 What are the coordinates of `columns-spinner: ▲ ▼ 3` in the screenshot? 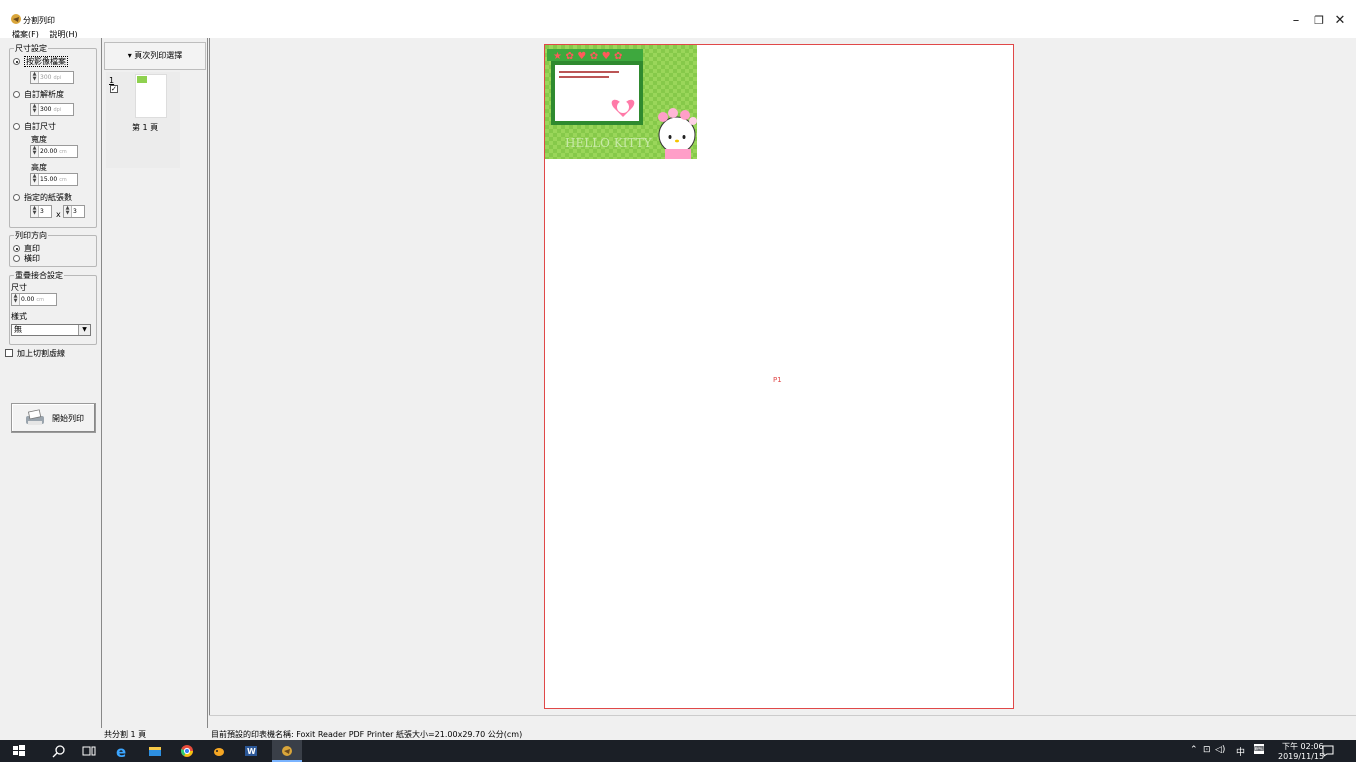 It's located at (41, 211).